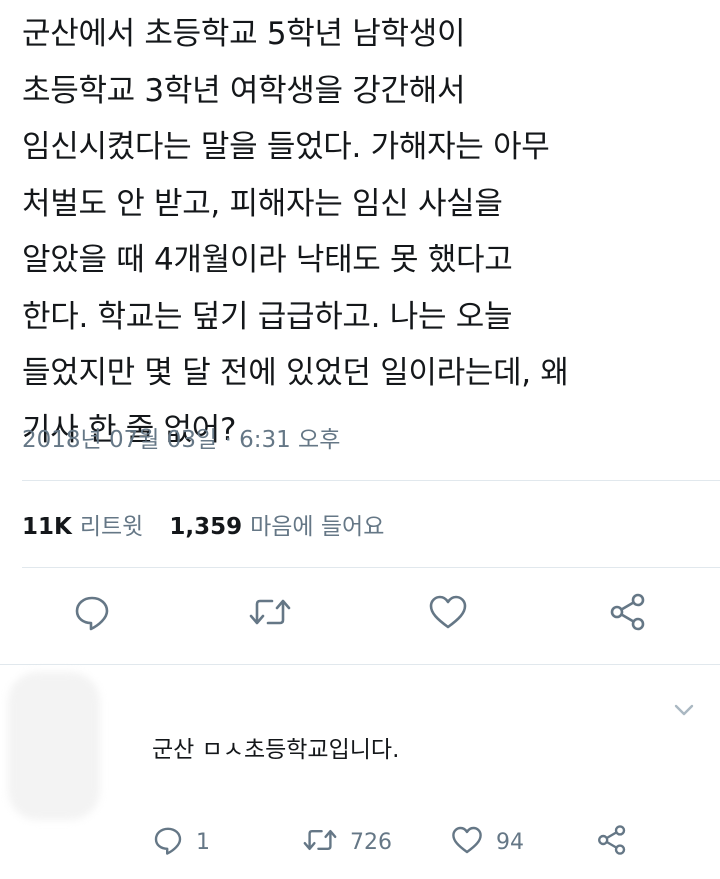 The image size is (720, 879). Describe the element at coordinates (54, 746) in the screenshot. I see `avatar` at that location.